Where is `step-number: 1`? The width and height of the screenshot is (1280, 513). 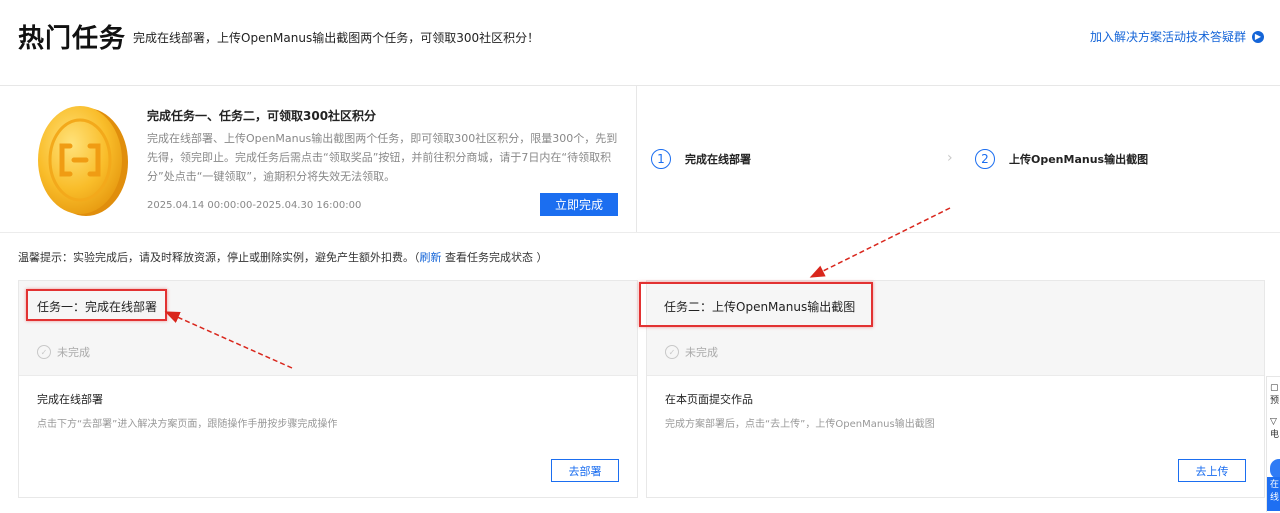 step-number: 1 is located at coordinates (661, 159).